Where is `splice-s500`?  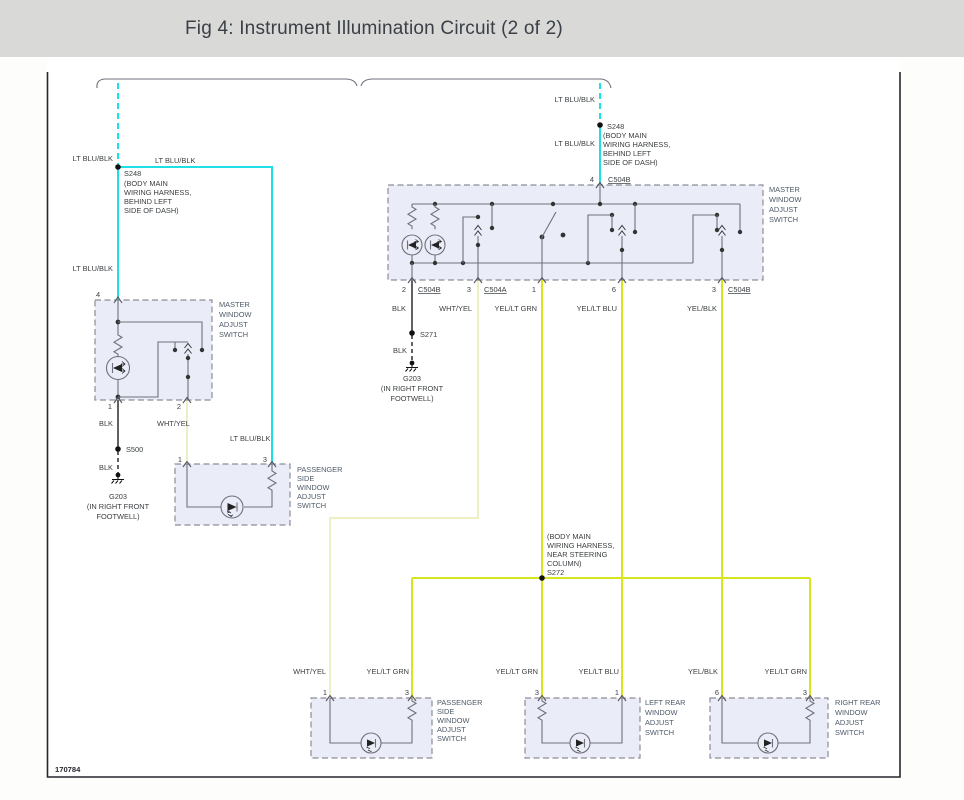
splice-s500 is located at coordinates (118, 449).